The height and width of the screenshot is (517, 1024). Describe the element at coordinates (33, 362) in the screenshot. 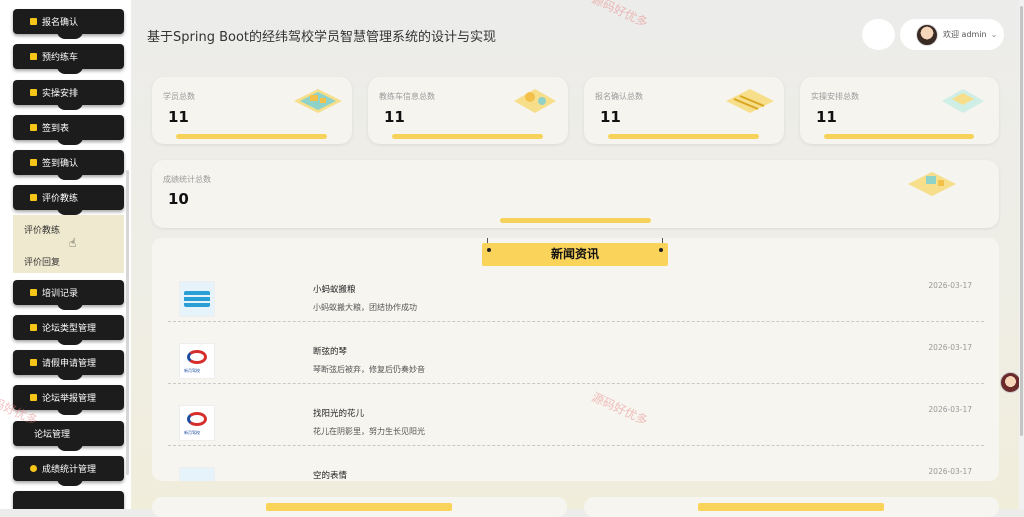

I see `leave-icon` at that location.